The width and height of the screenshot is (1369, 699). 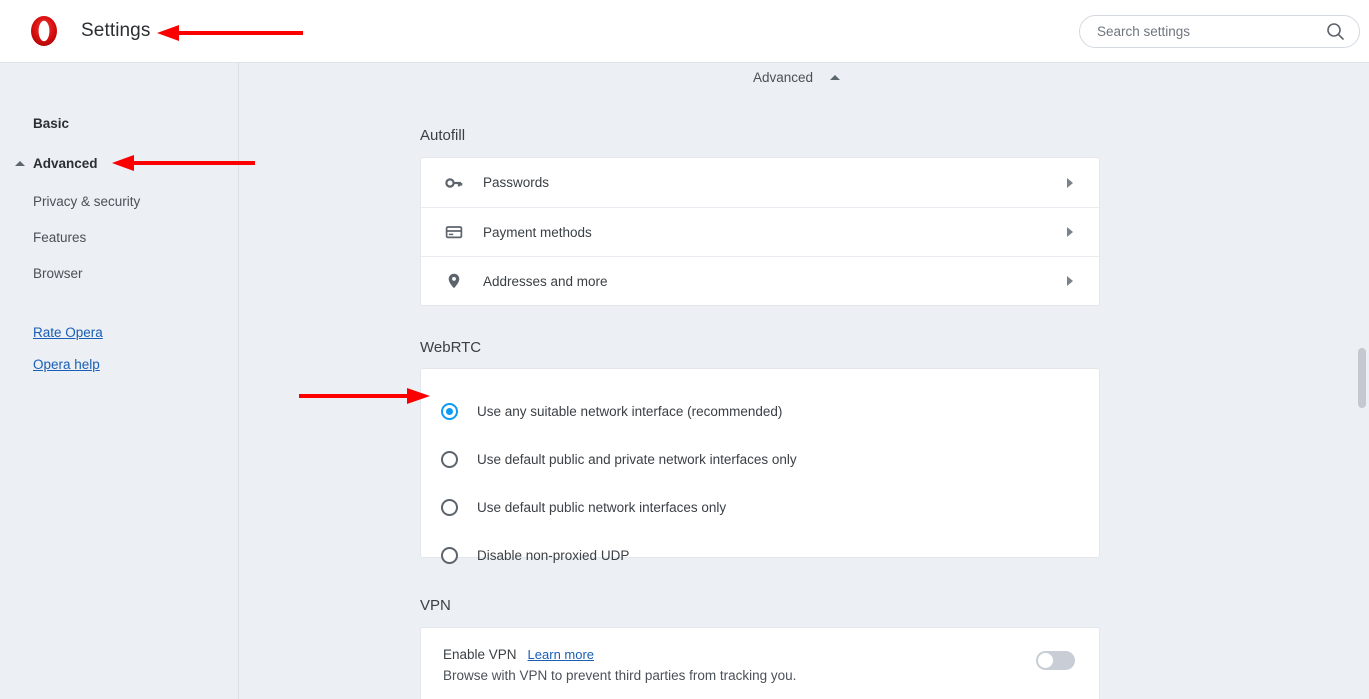 I want to click on enable-vpn-label: Enable VPN, so click(x=480, y=654).